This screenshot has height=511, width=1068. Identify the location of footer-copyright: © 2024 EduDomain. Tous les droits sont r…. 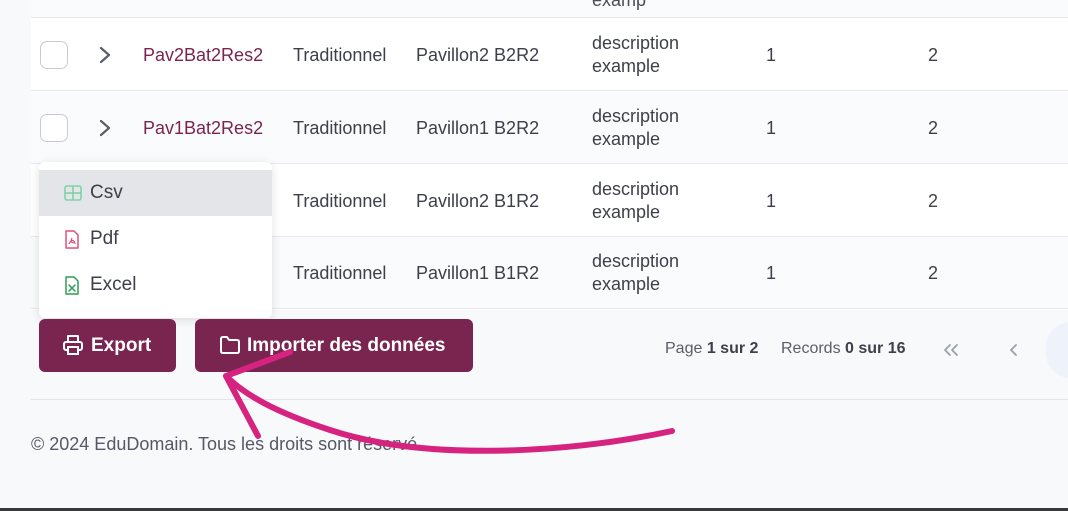
(224, 444).